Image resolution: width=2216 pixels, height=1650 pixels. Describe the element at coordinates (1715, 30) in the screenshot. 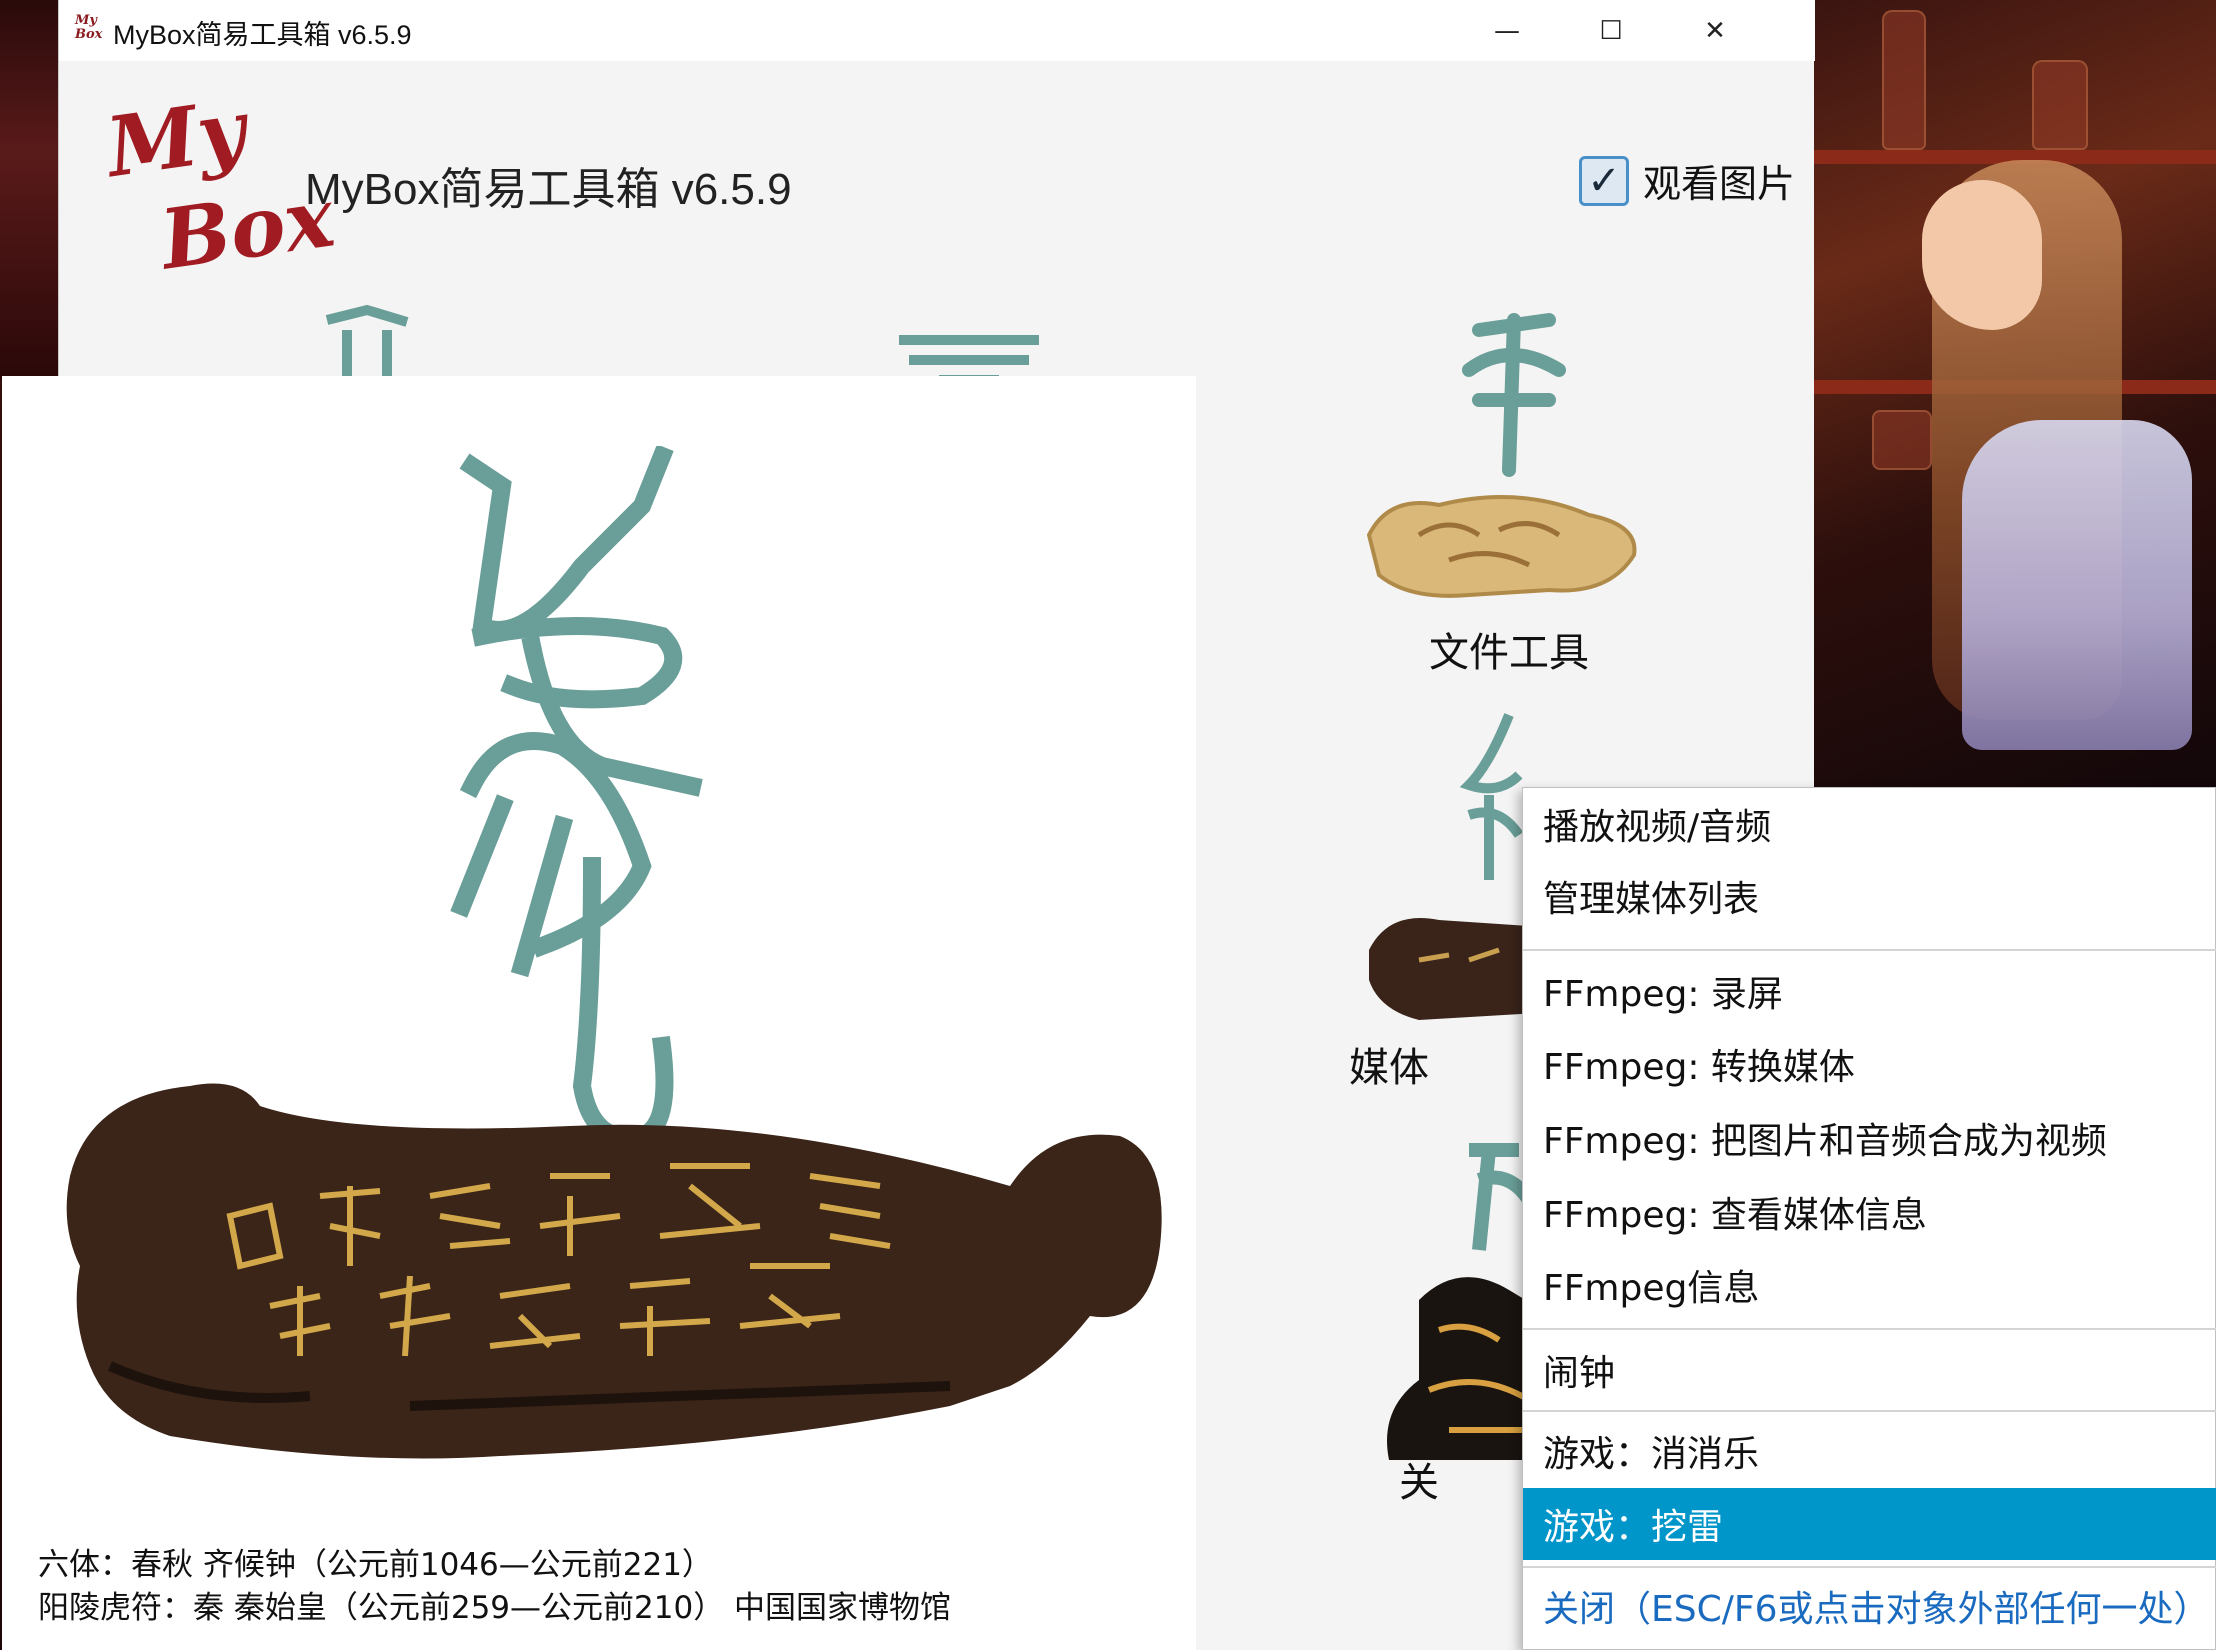

I see `close-button: ✕` at that location.